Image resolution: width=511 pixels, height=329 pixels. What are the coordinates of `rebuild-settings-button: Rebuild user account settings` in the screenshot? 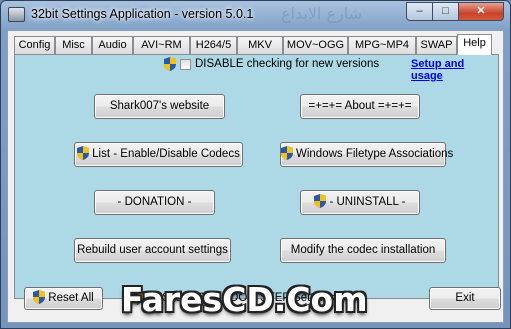 It's located at (152, 250).